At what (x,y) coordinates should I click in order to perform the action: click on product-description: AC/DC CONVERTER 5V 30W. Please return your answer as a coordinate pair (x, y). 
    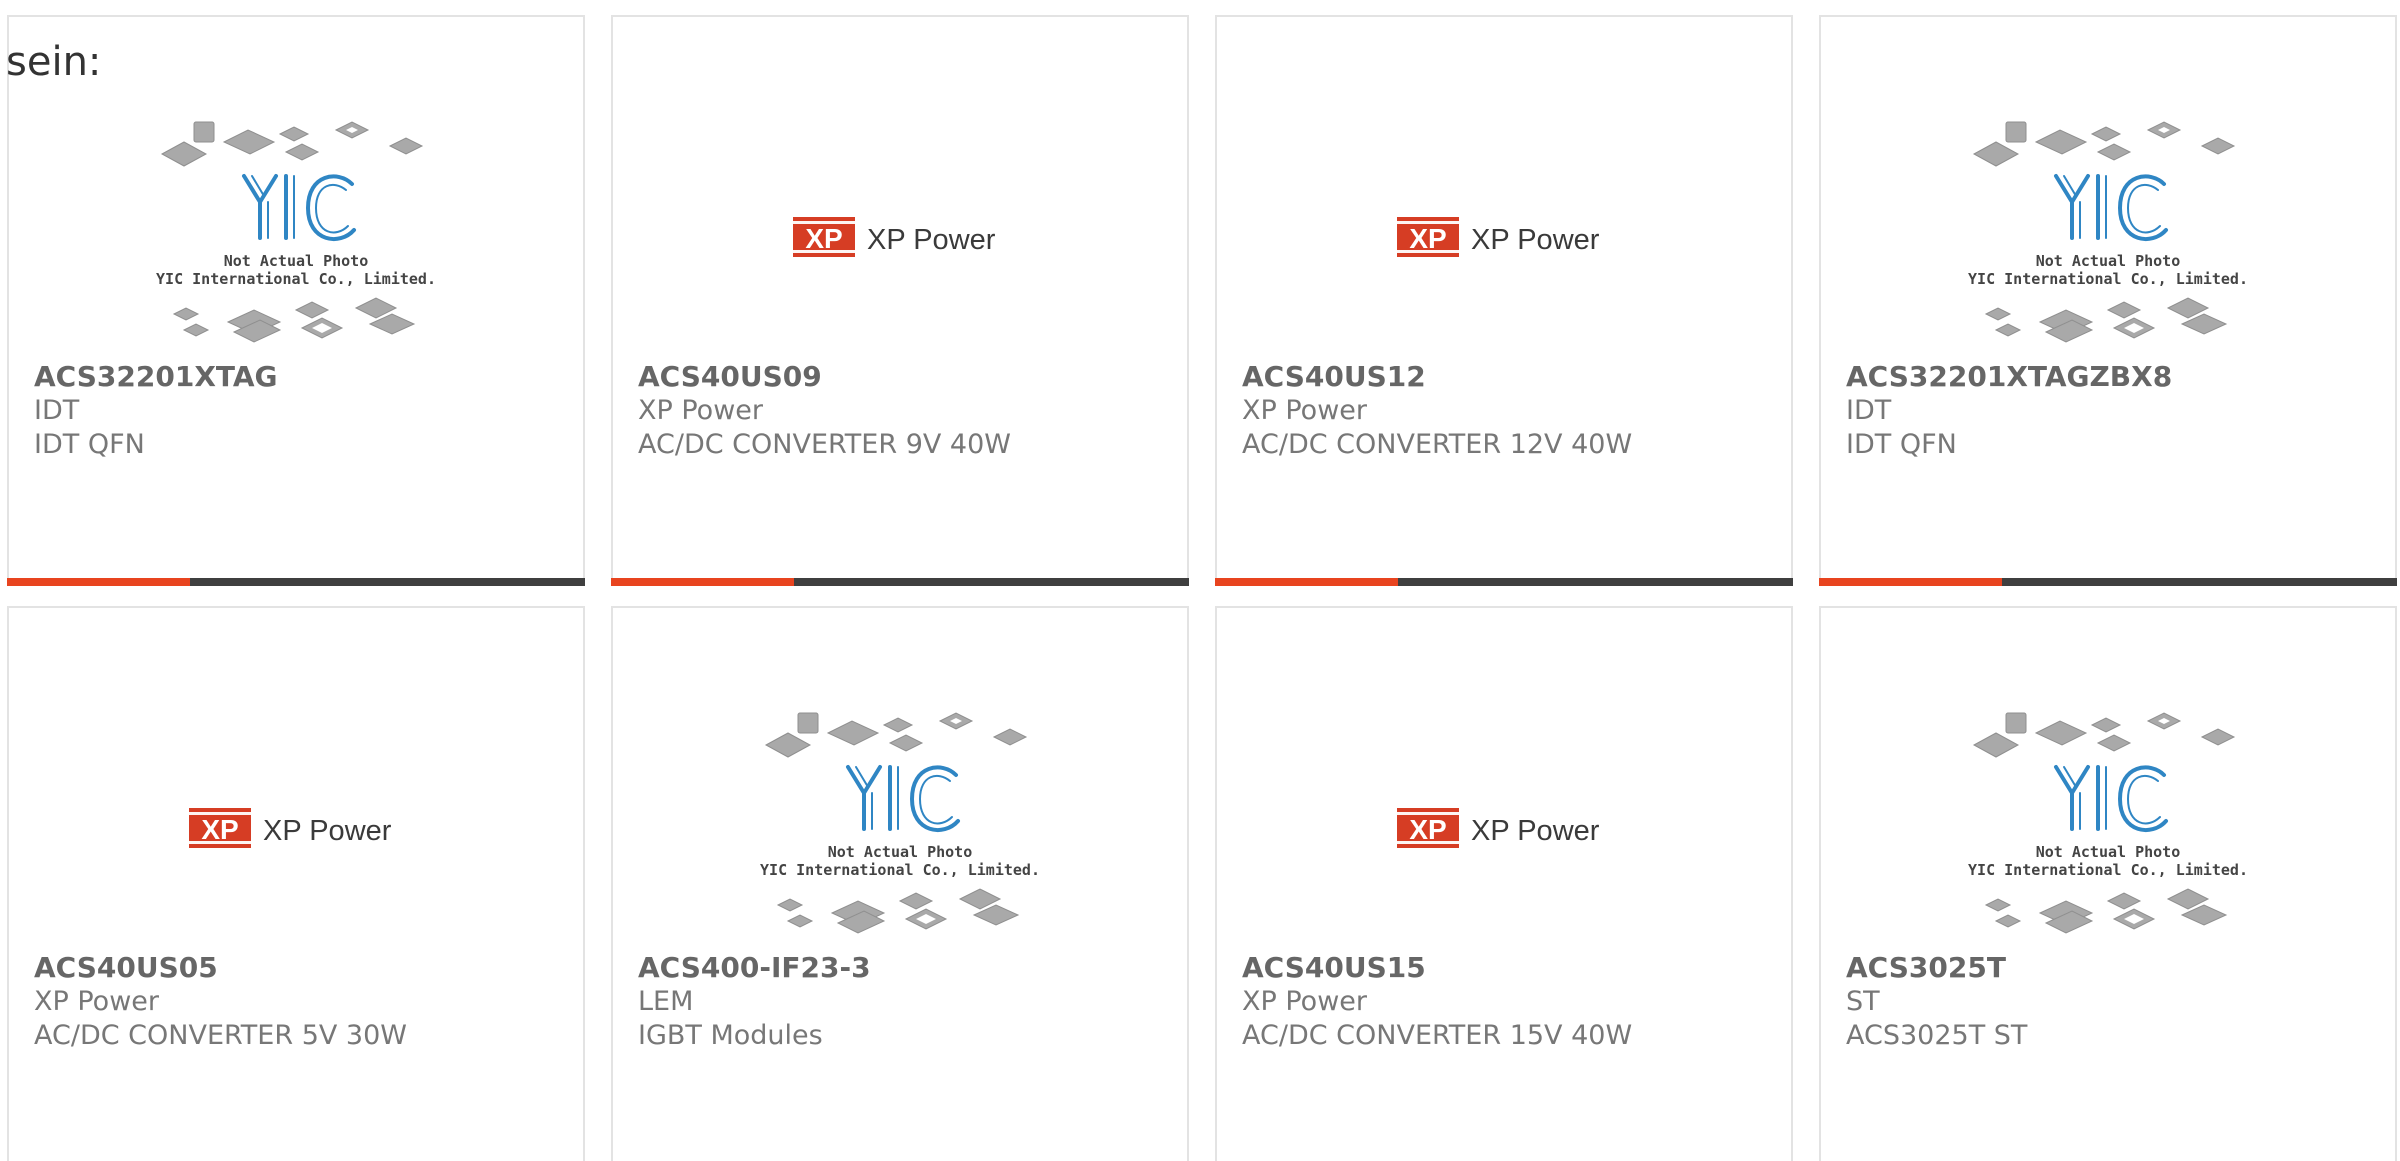
    Looking at the image, I should click on (220, 1035).